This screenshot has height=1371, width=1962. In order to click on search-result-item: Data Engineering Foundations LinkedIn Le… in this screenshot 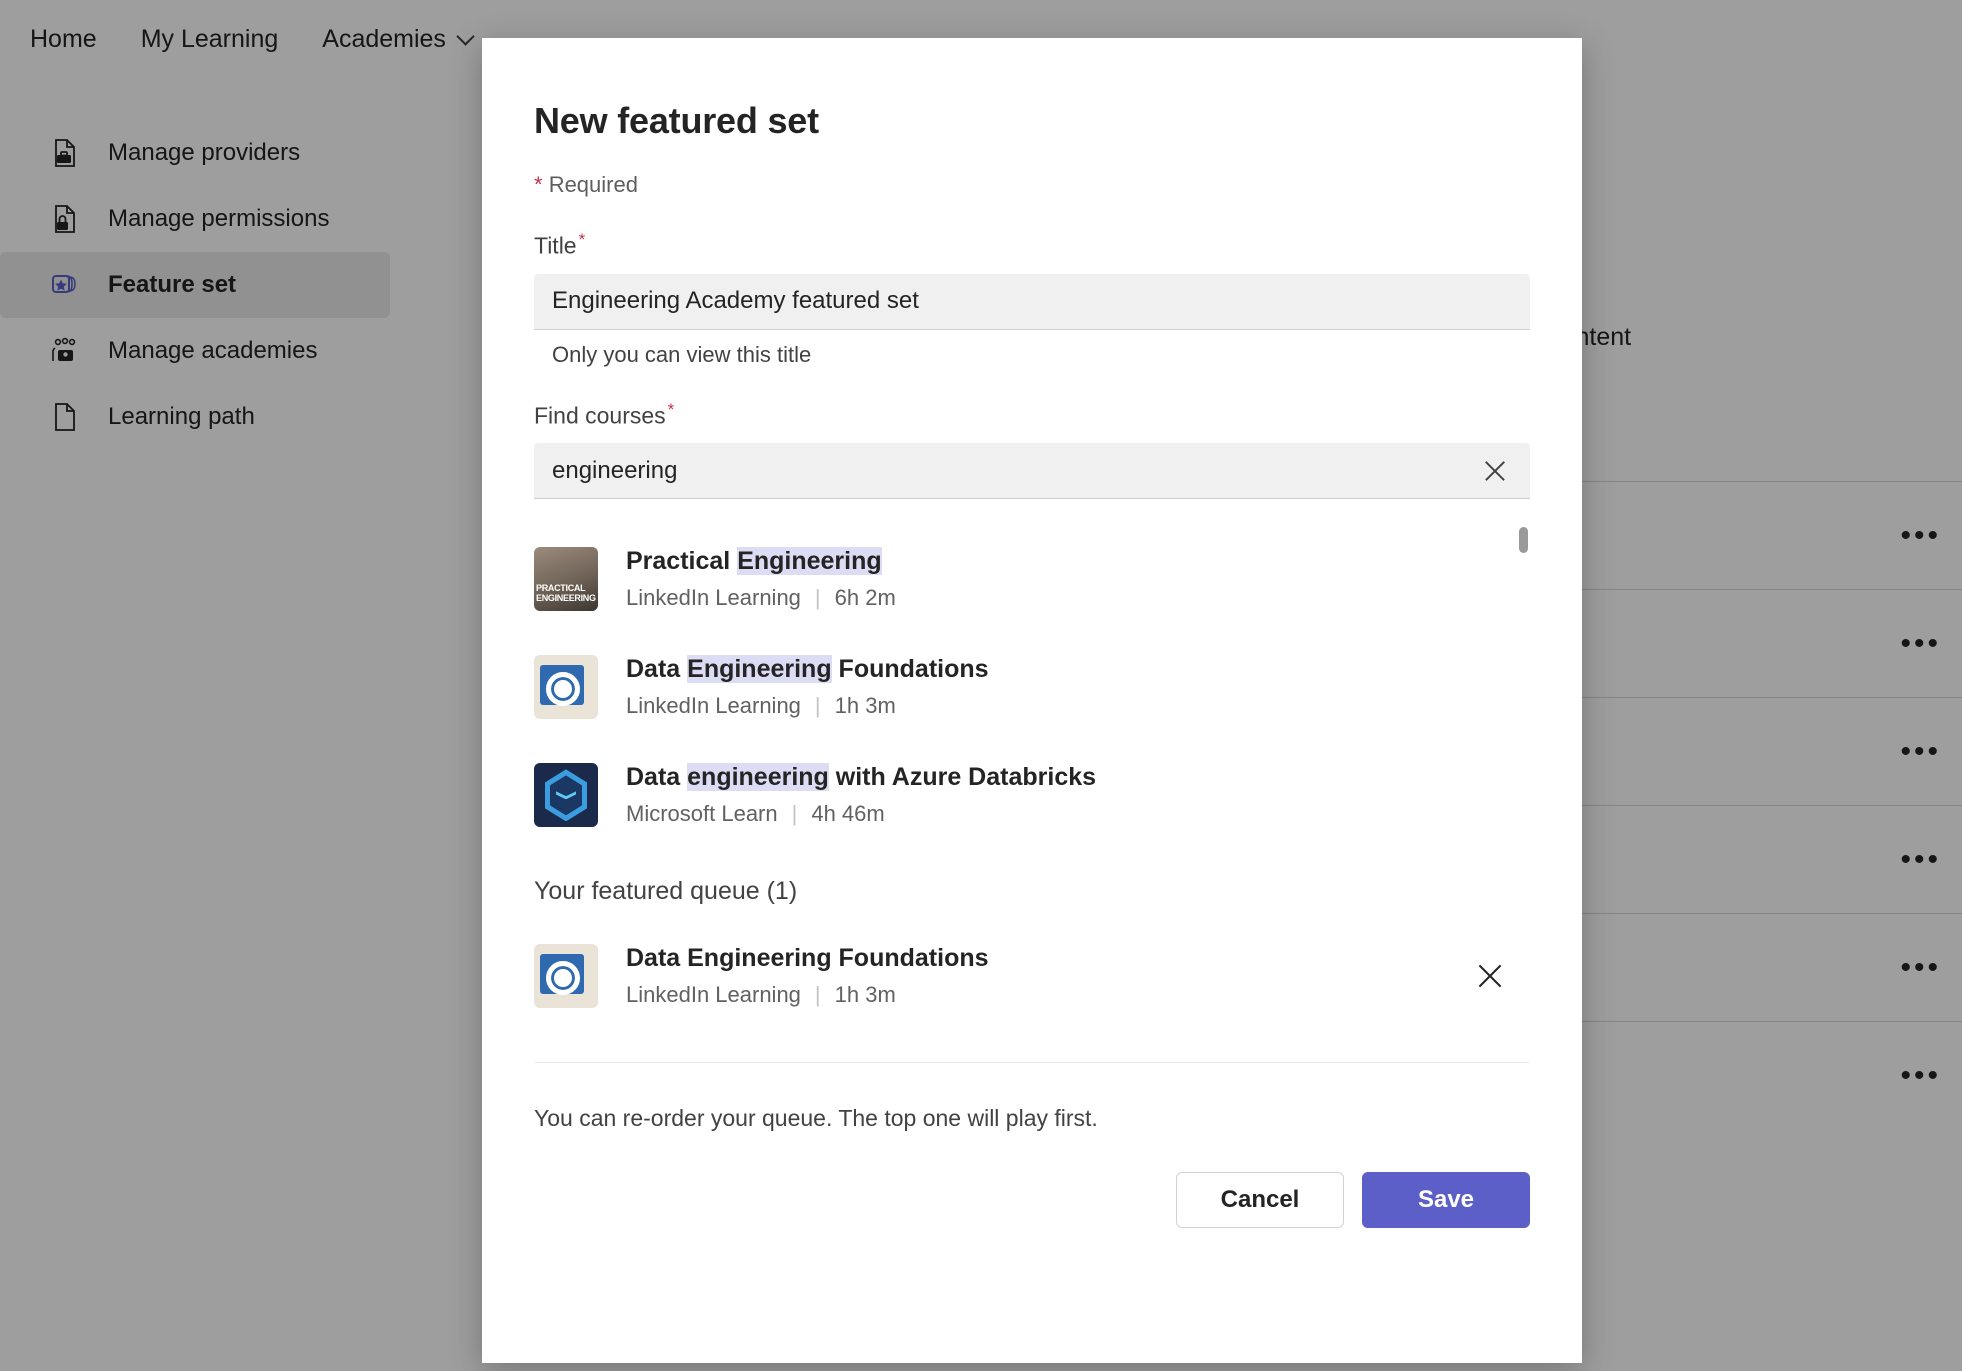, I will do `click(1018, 687)`.